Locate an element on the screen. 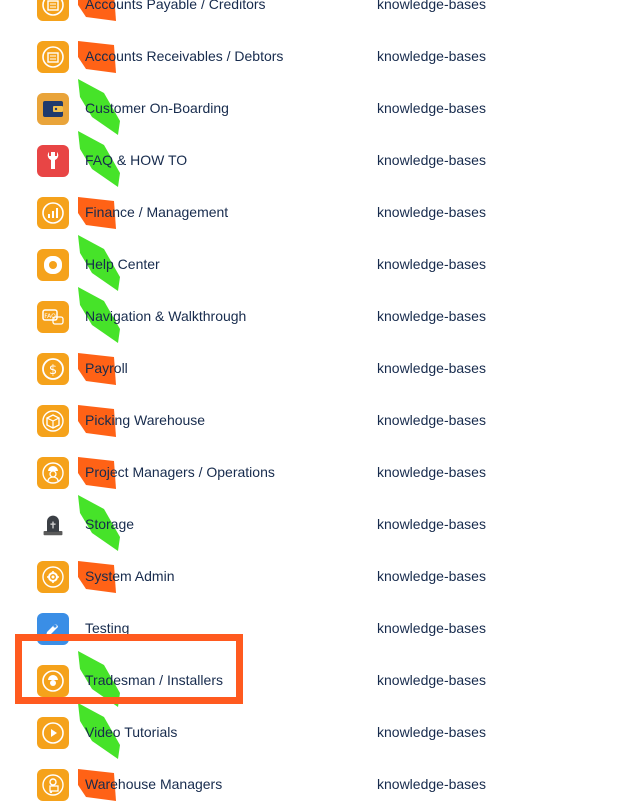  forklift-worker-icon is located at coordinates (53, 785).